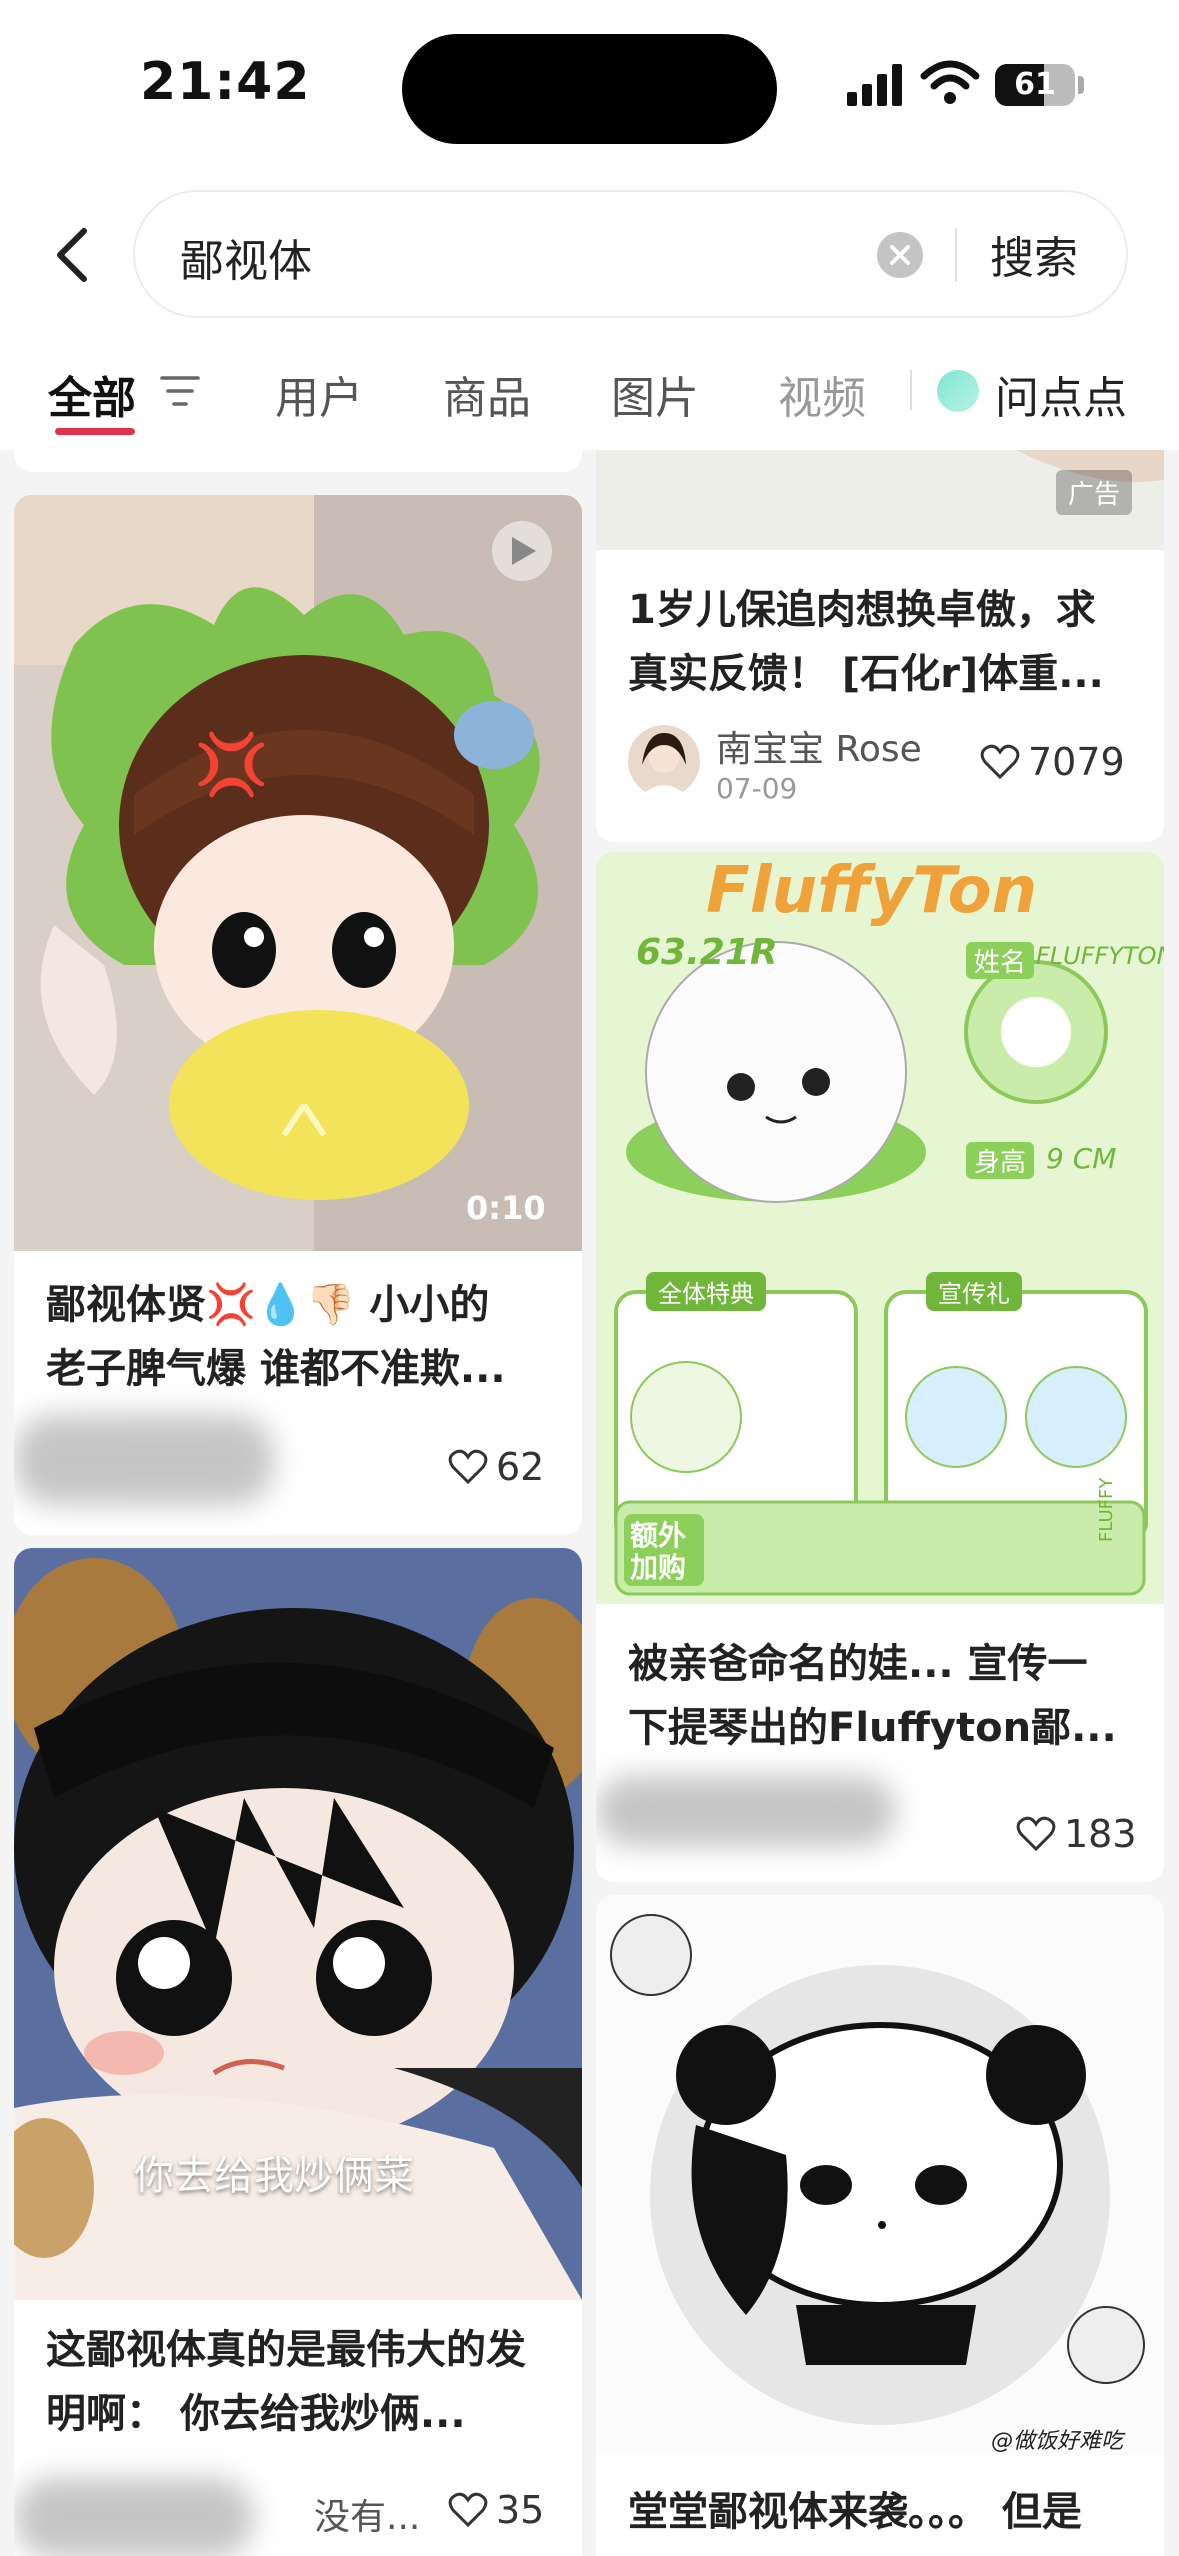 The width and height of the screenshot is (1179, 2556). Describe the element at coordinates (956, 255) in the screenshot. I see `search-divider` at that location.